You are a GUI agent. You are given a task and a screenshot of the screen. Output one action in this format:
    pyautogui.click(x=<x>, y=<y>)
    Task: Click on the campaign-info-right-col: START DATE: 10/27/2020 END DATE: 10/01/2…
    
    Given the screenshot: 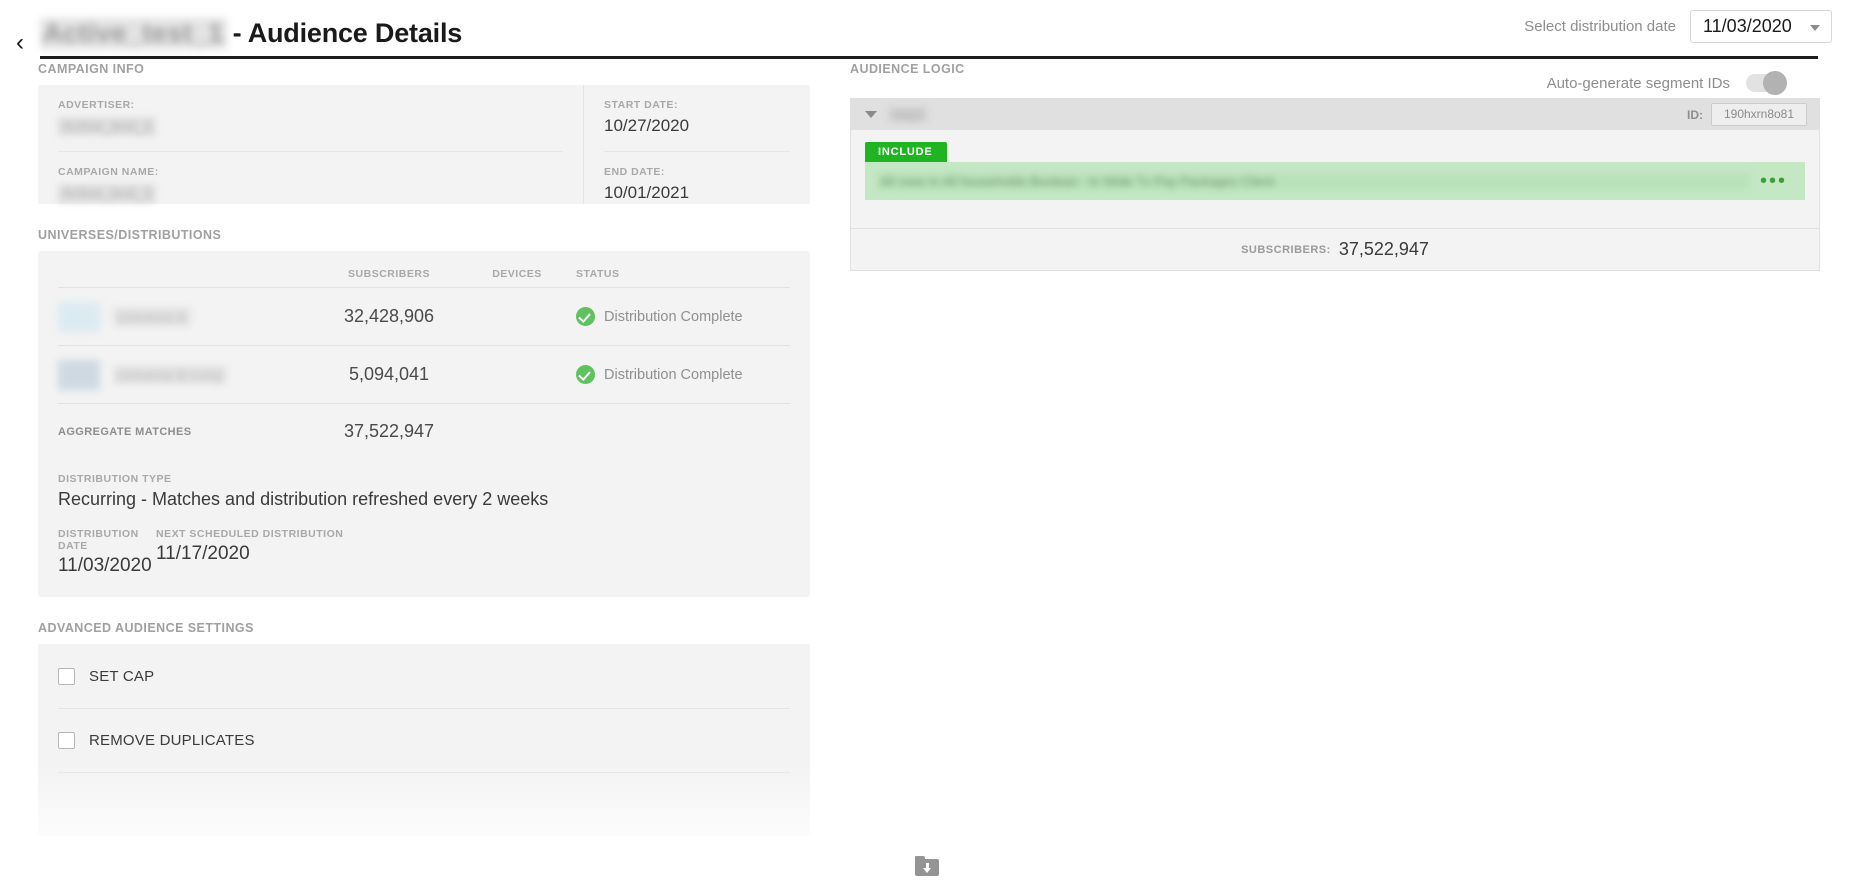 What is the action you would take?
    pyautogui.click(x=696, y=144)
    